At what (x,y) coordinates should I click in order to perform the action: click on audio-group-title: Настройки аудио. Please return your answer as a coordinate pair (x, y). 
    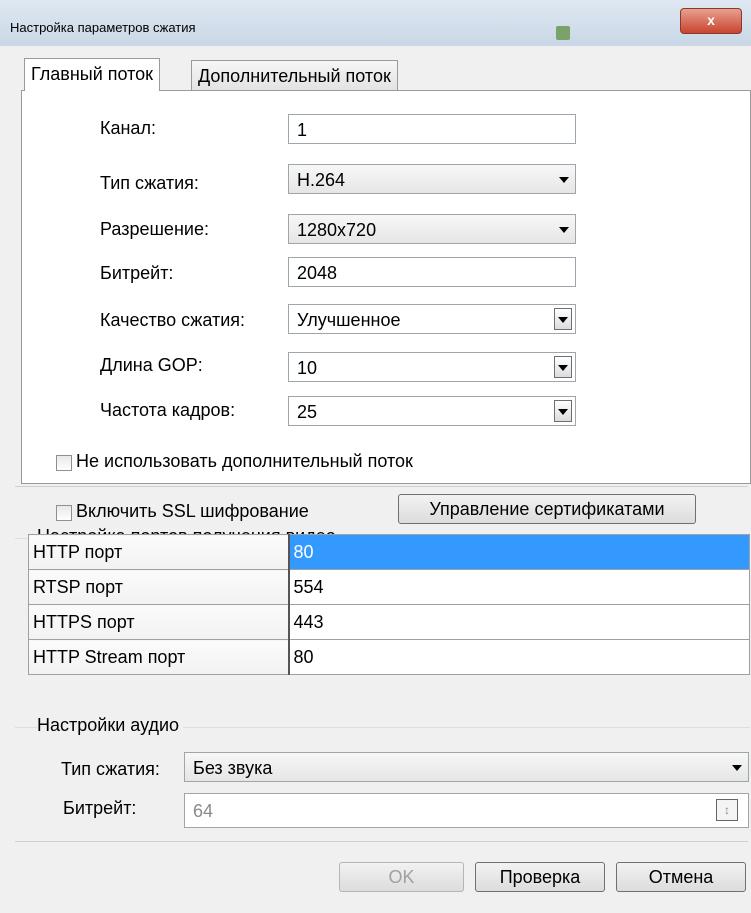
    Looking at the image, I should click on (110, 725).